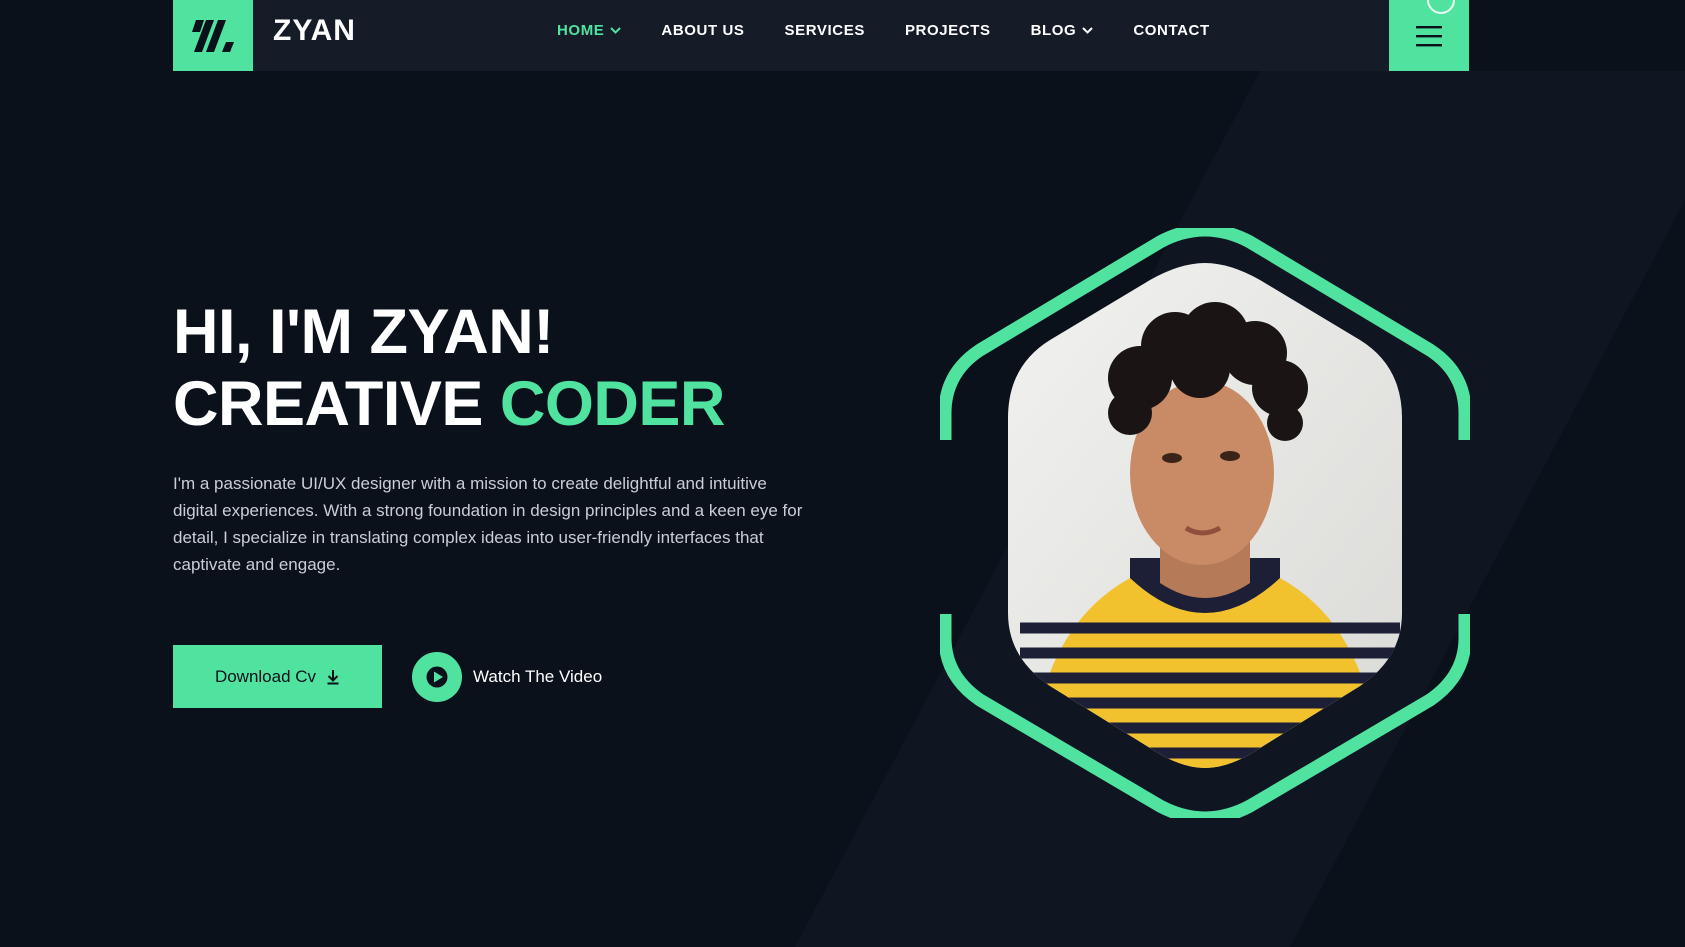 This screenshot has height=947, width=1685. I want to click on play-icon, so click(437, 677).